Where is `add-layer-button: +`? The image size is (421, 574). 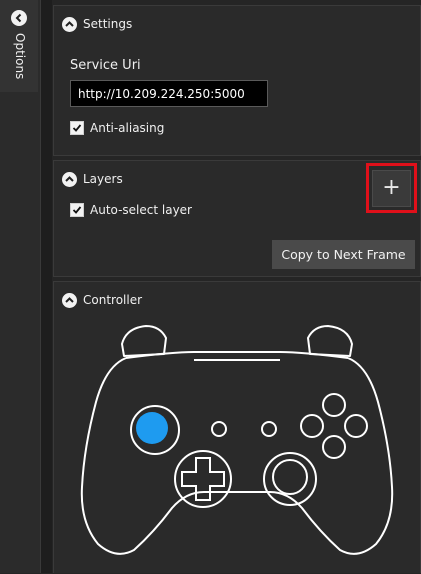
add-layer-button: + is located at coordinates (391, 188).